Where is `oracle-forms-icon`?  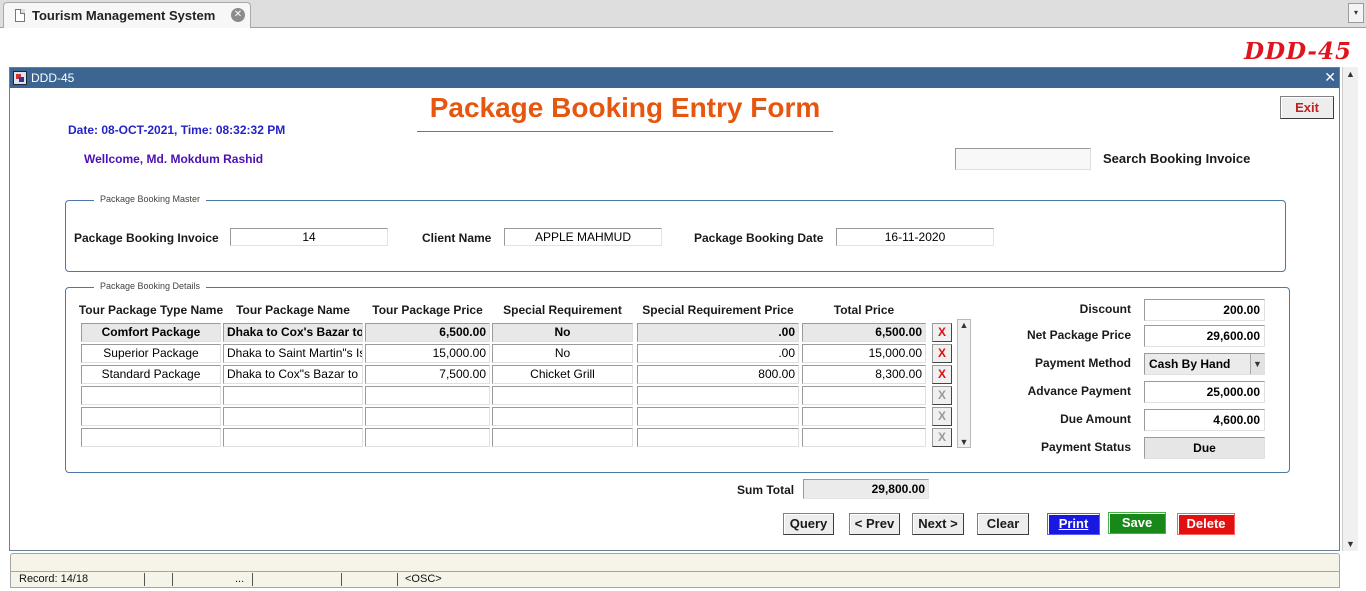 oracle-forms-icon is located at coordinates (20, 78).